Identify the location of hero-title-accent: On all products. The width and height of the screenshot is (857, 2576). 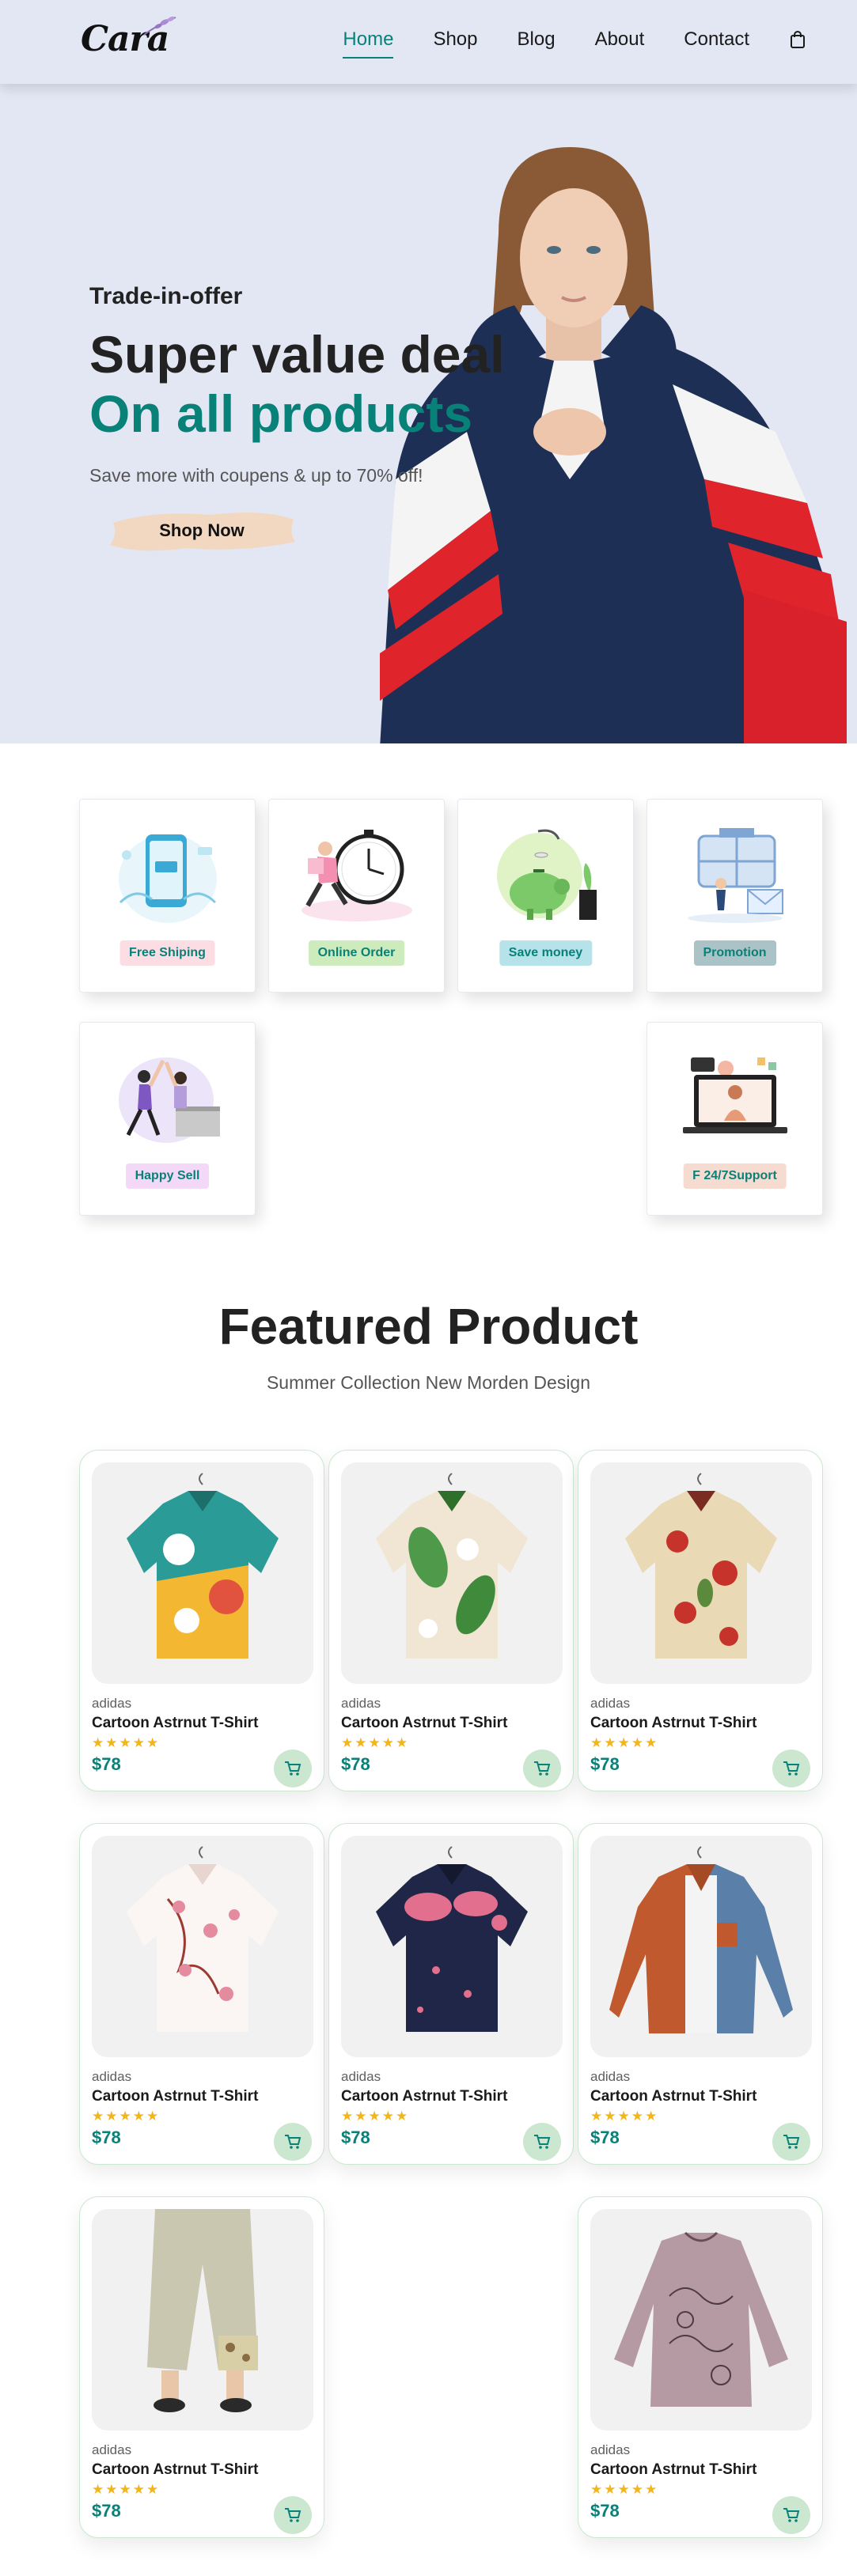
(281, 414).